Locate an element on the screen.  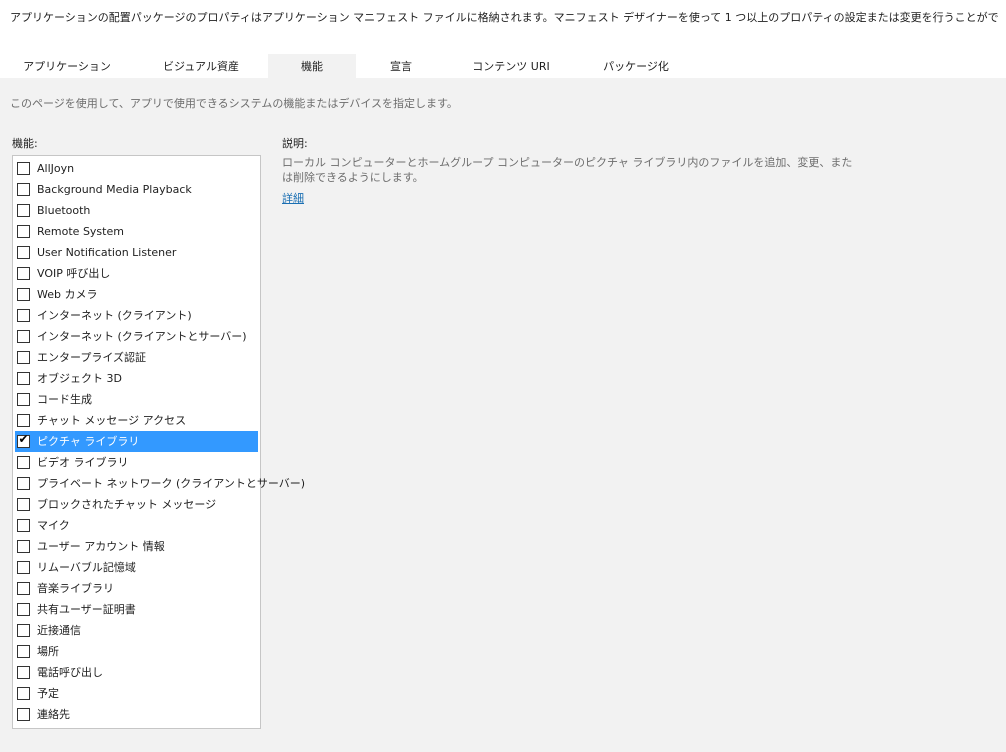
capability-item: 近接通信 is located at coordinates (136, 630).